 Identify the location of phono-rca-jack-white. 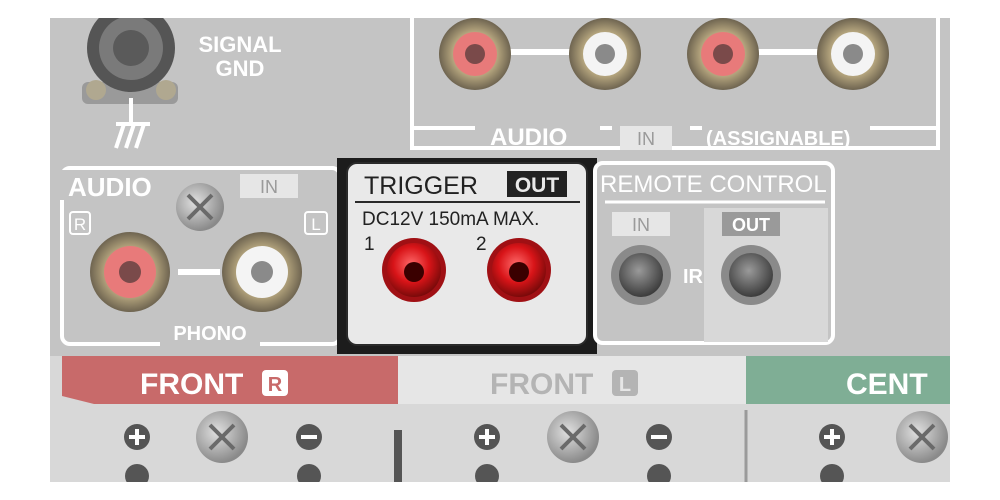
(262, 272).